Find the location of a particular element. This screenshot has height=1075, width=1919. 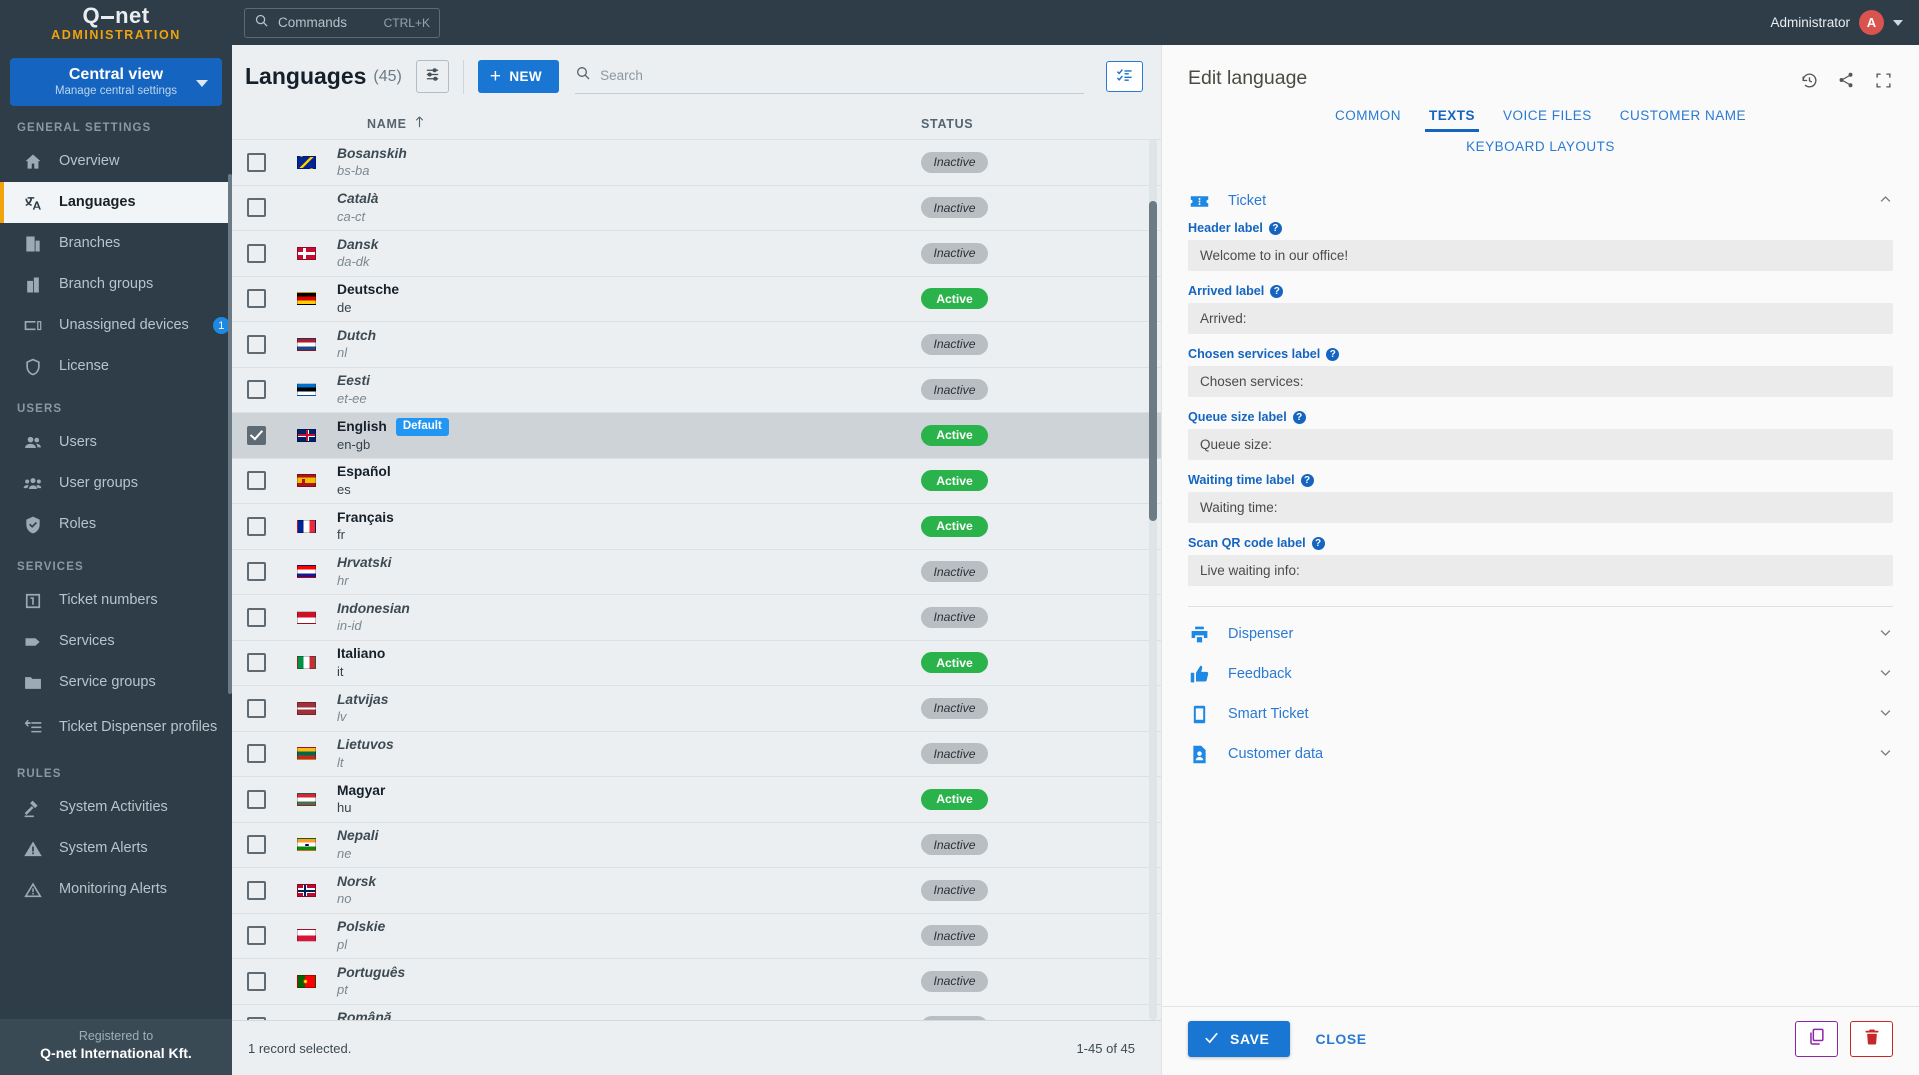

sidebar-item-languages: Languages is located at coordinates (116, 202).